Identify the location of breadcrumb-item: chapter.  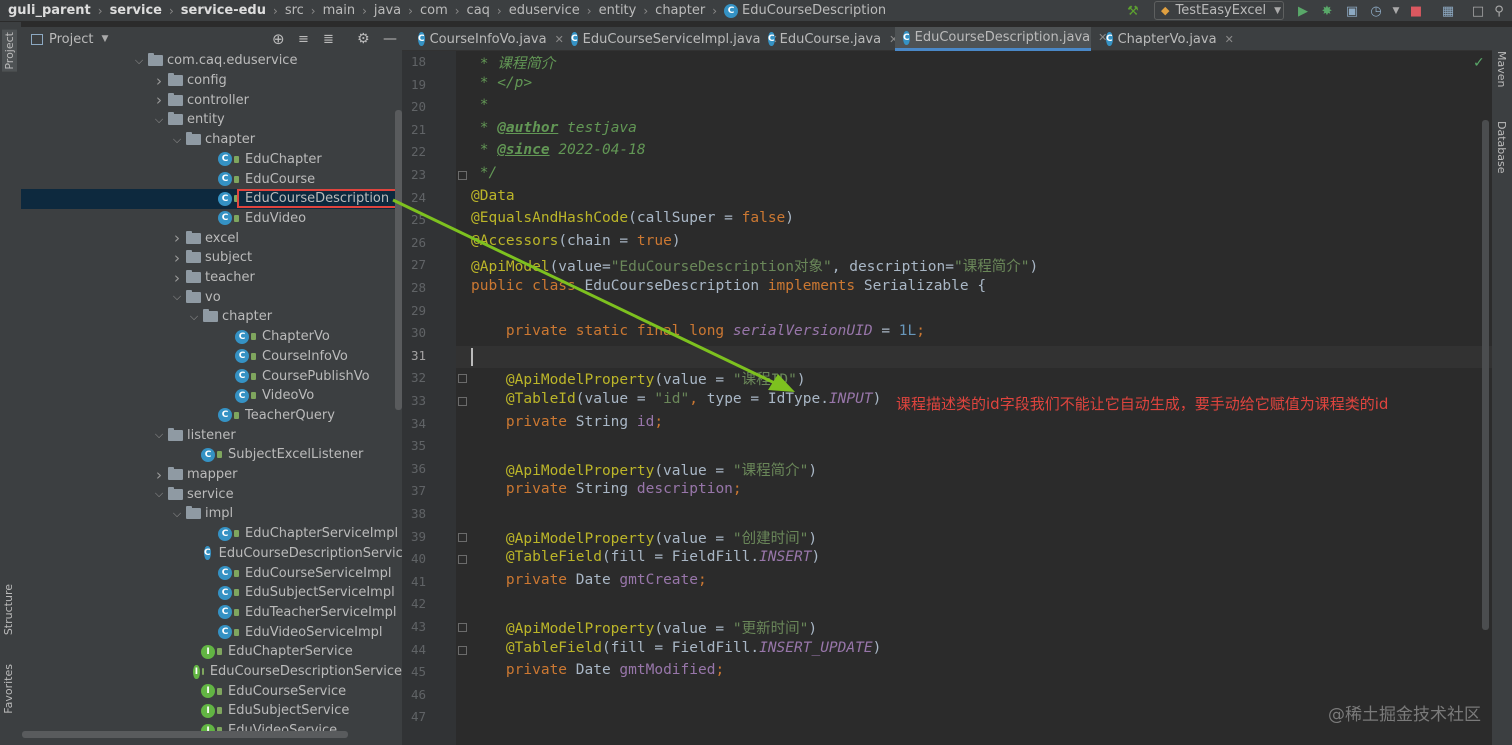
(680, 10).